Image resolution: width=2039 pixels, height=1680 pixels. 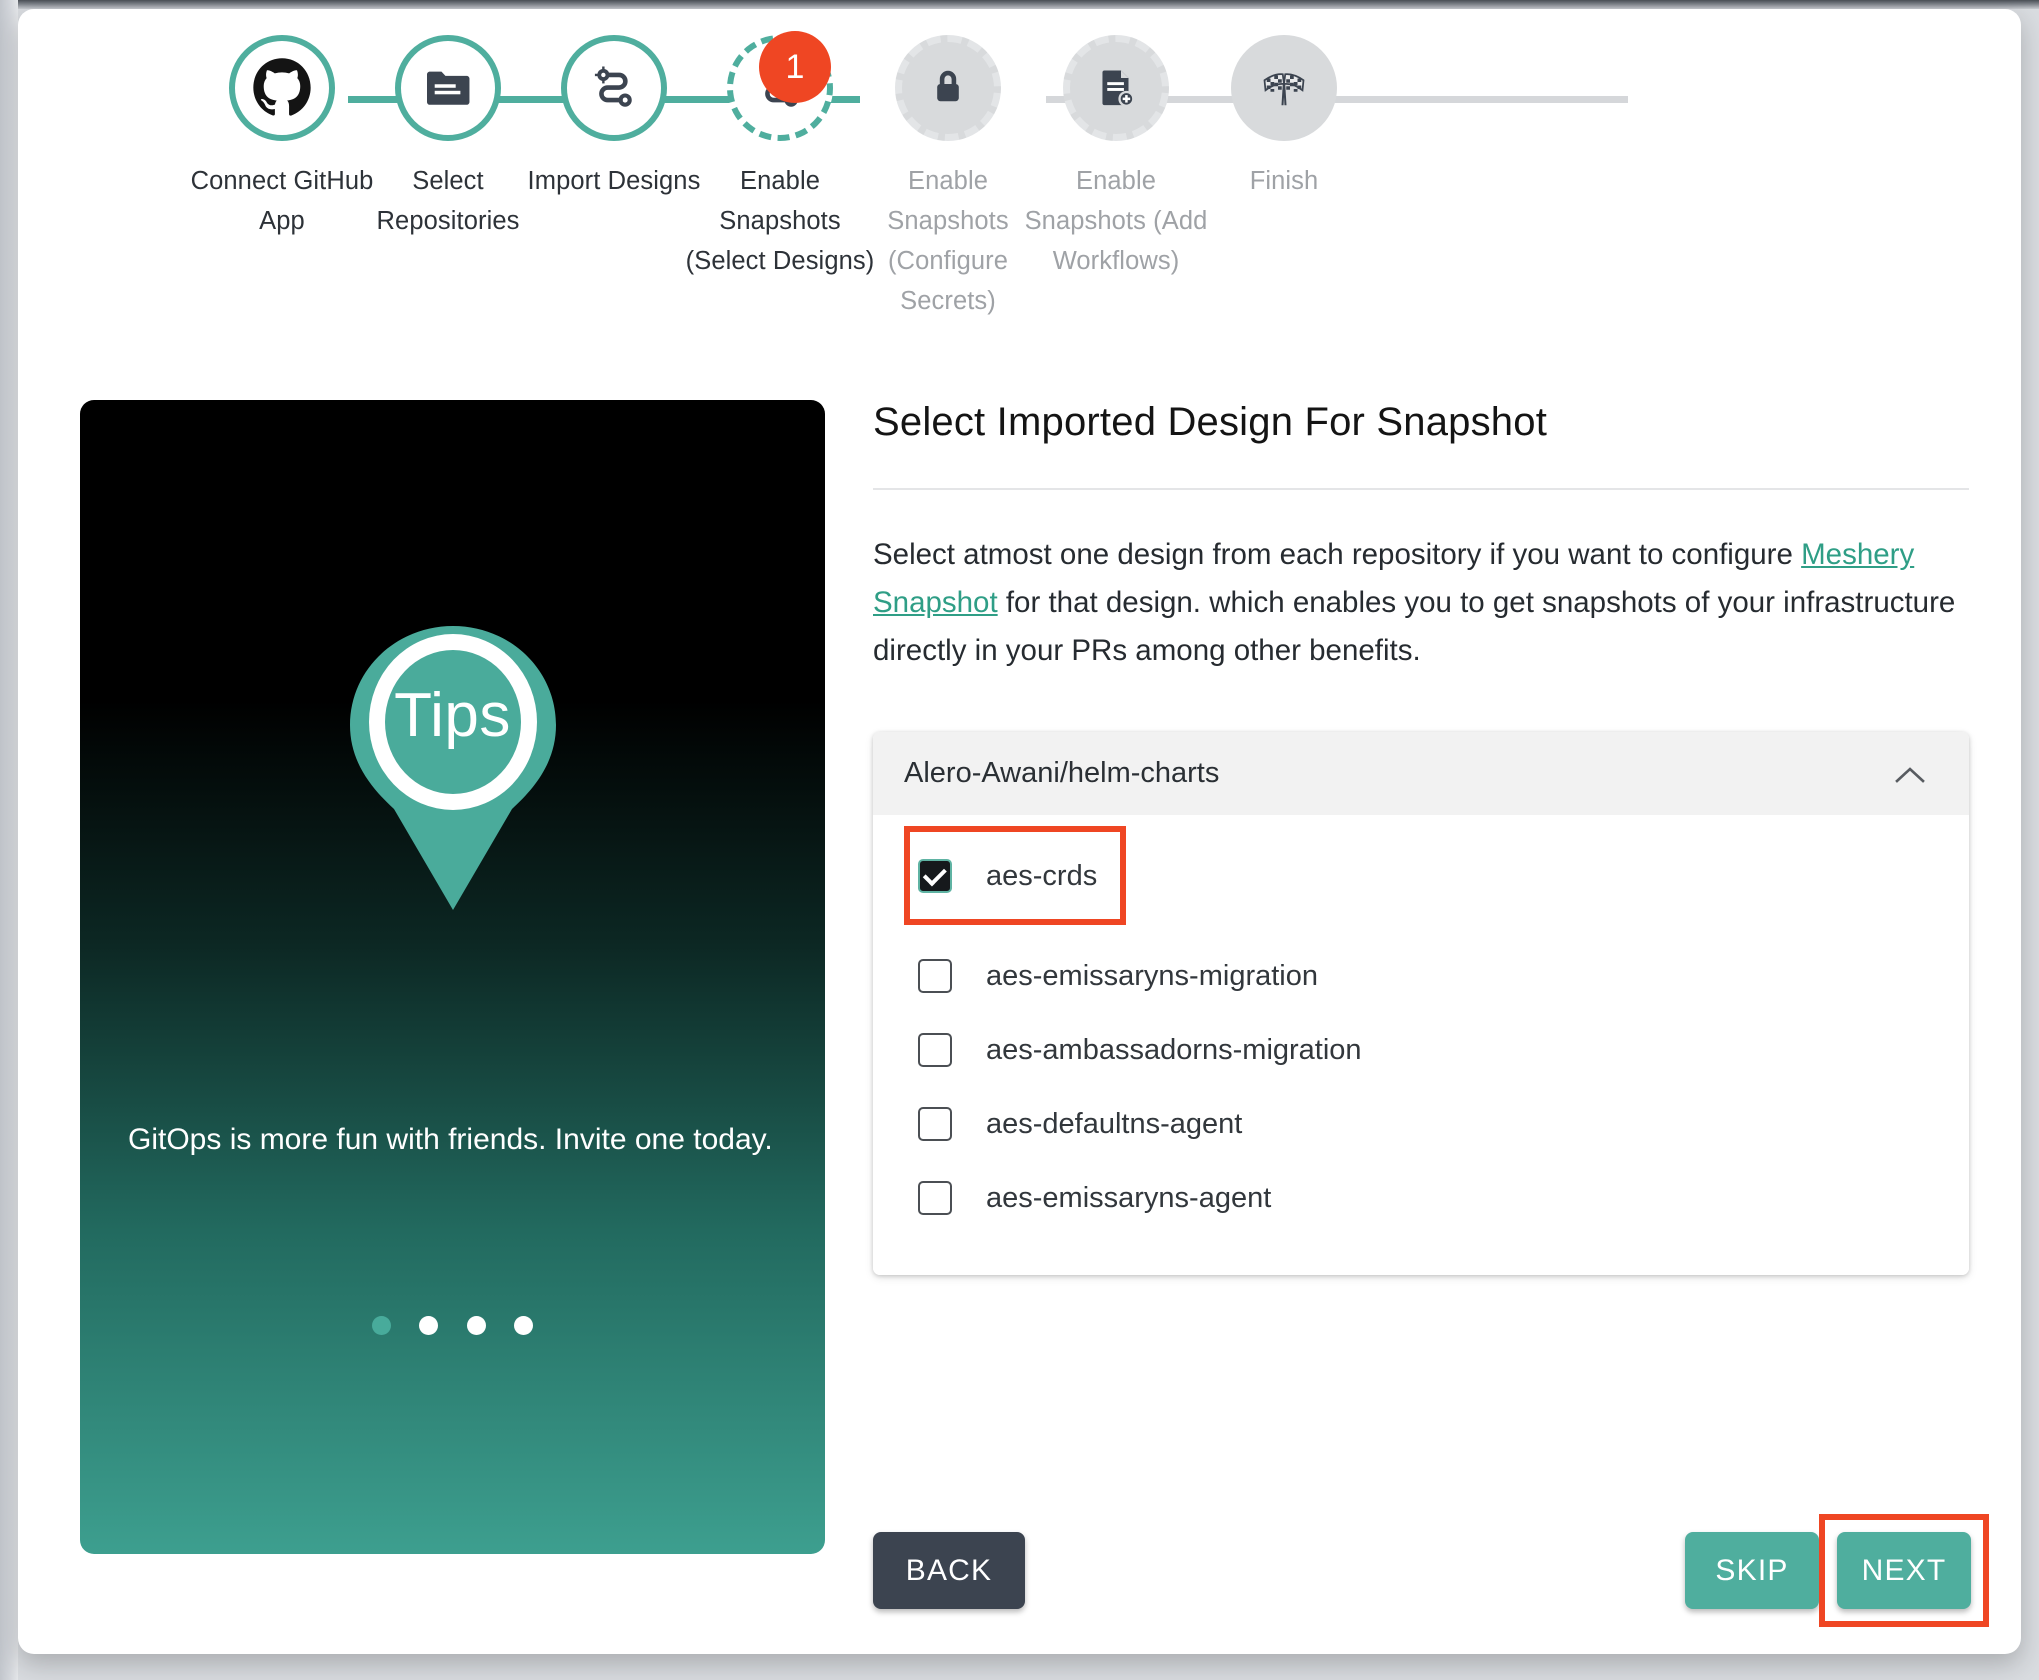 I want to click on step-4-badge: 1, so click(x=795, y=67).